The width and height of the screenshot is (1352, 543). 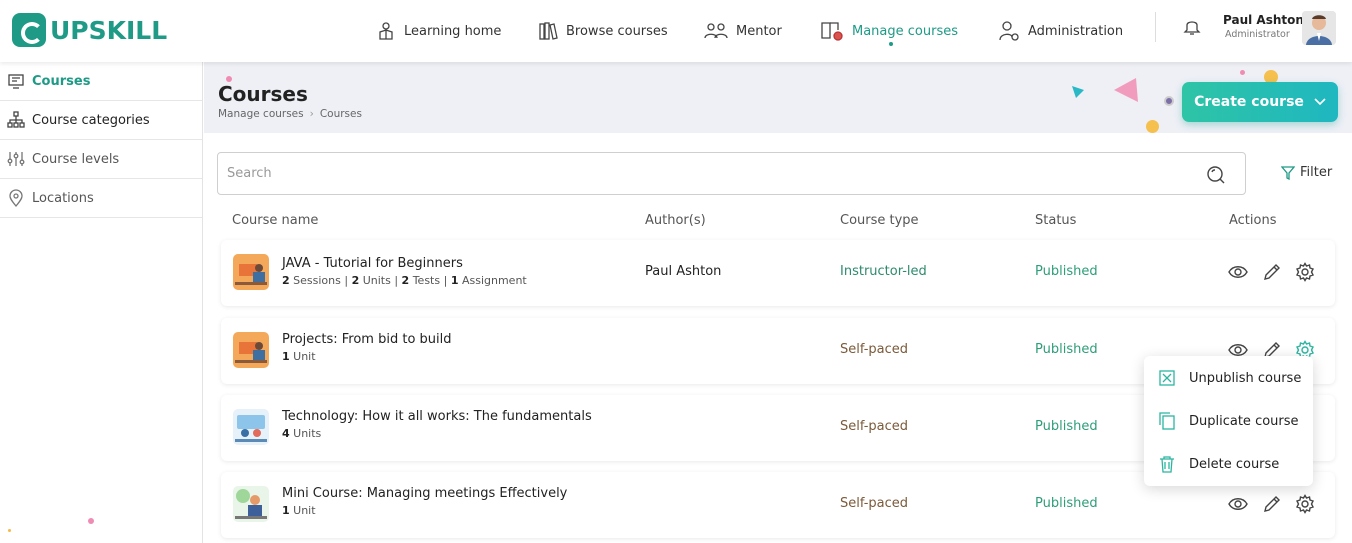 I want to click on menu-item-duplicate-course: Duplicate course, so click(x=1228, y=421).